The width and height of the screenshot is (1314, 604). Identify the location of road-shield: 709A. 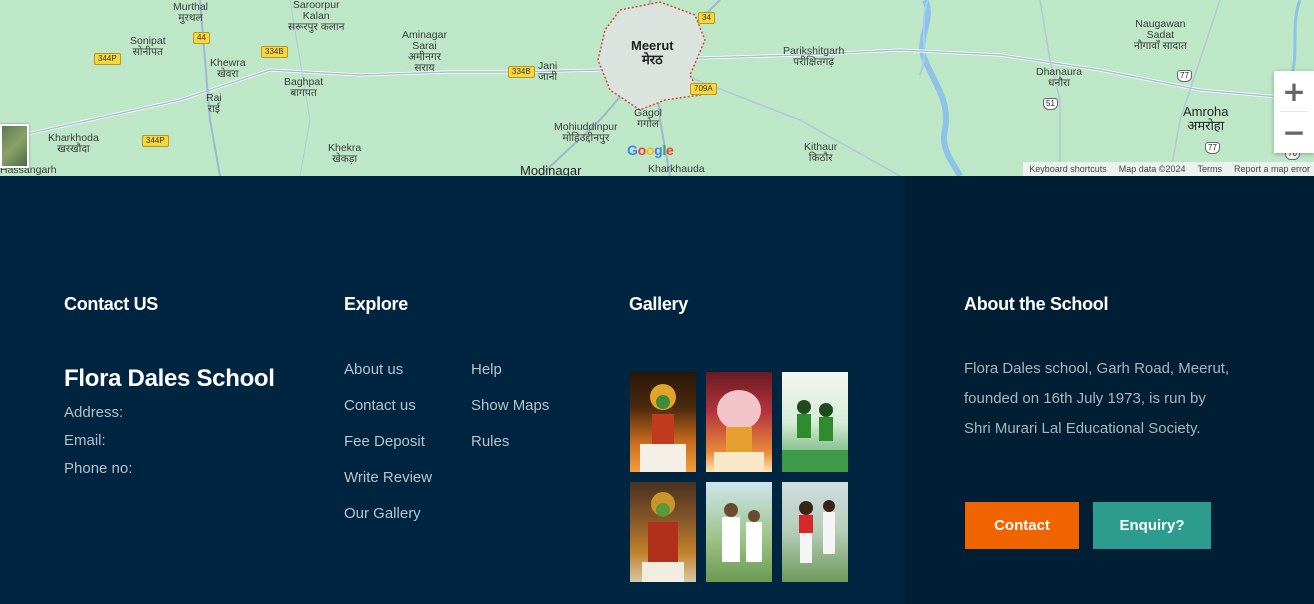
(703, 89).